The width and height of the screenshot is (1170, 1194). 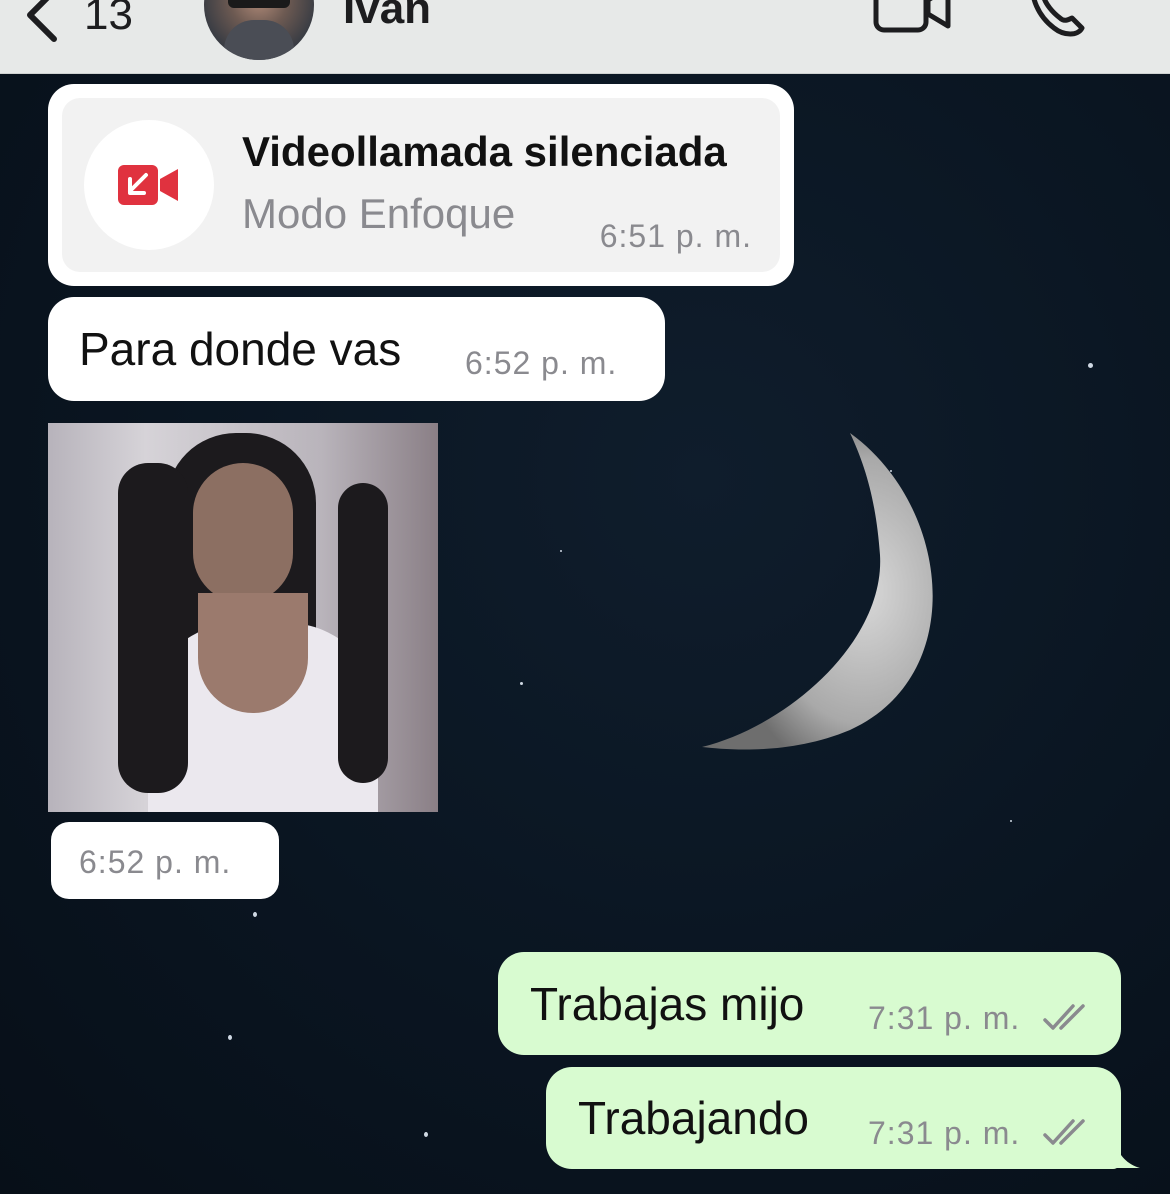 What do you see at coordinates (1120, 1154) in the screenshot?
I see `bubble-tail` at bounding box center [1120, 1154].